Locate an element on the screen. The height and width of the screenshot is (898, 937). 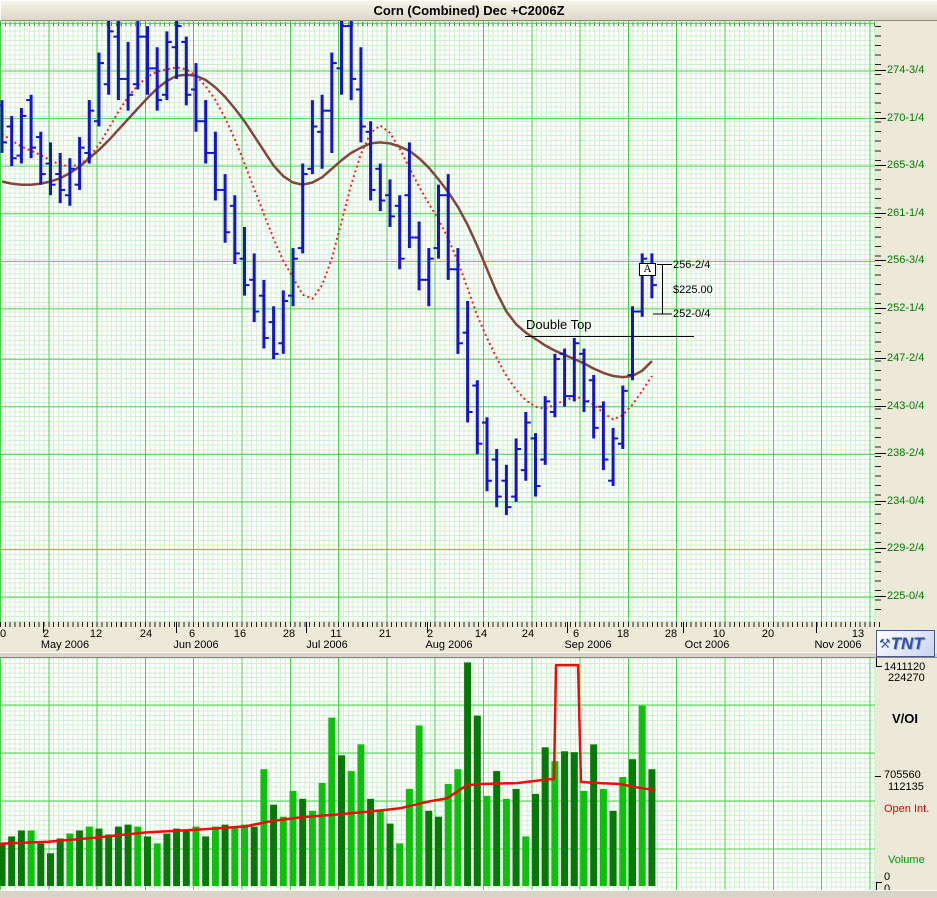
date-axis-day-label: 0 is located at coordinates (3, 634).